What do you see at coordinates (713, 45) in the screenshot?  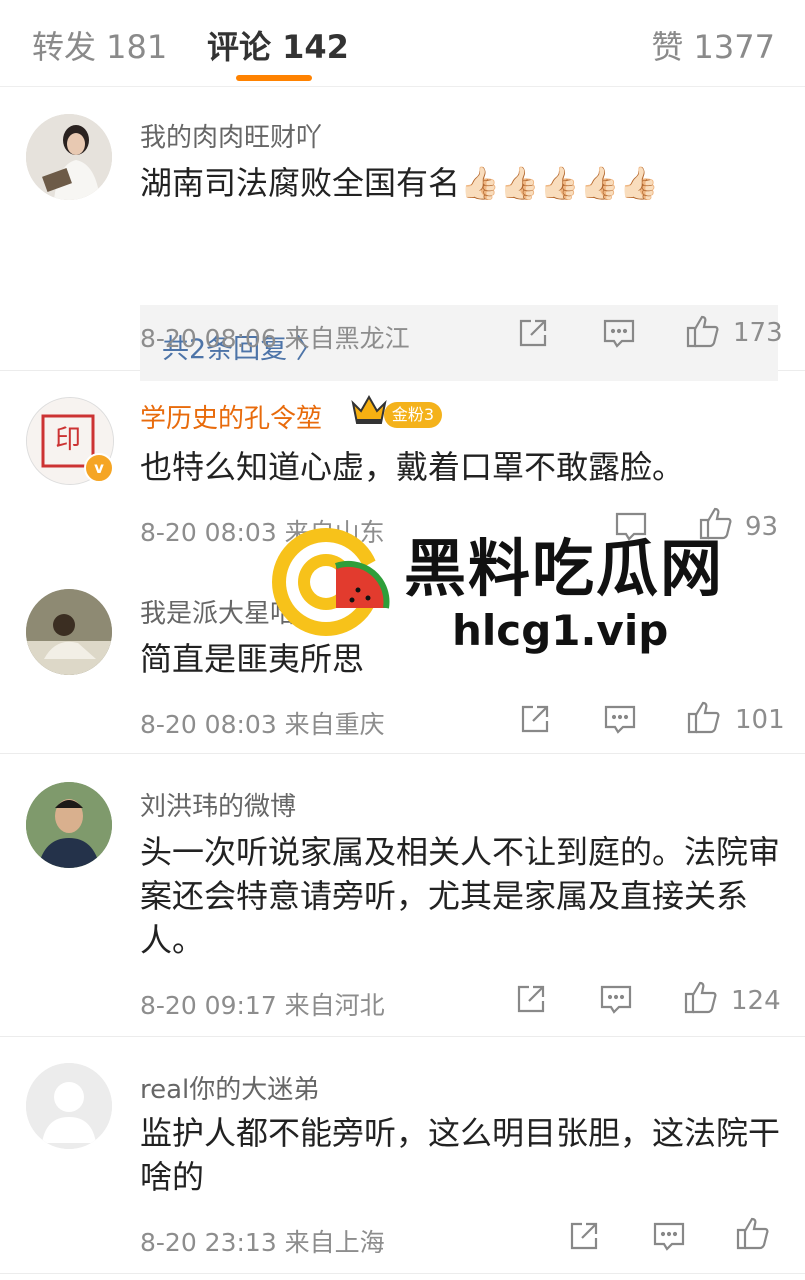 I see `tab-like: 赞 1377` at bounding box center [713, 45].